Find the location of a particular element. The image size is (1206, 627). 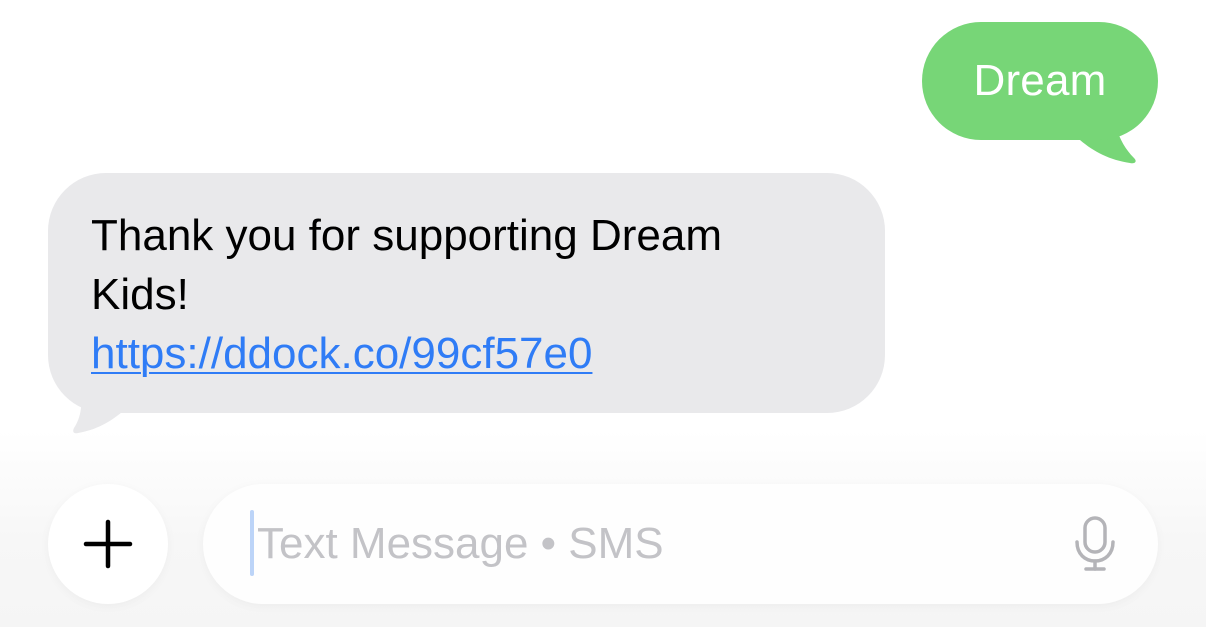

sent-message-bubble: Dream is located at coordinates (1040, 81).